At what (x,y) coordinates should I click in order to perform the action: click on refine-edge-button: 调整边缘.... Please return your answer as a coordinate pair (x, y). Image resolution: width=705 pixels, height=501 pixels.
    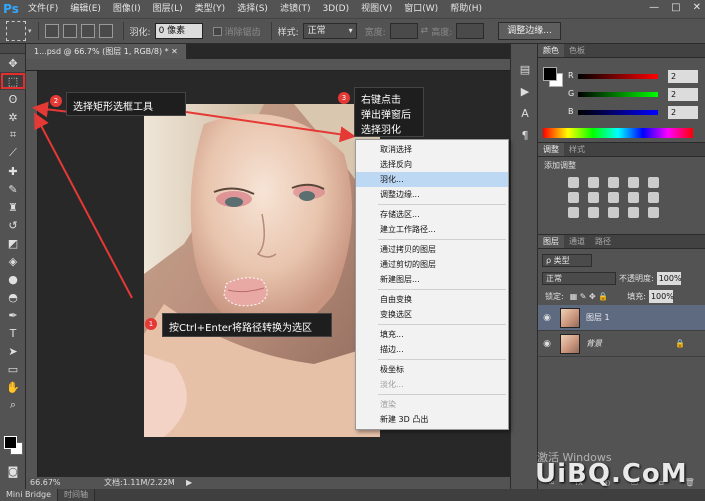
    Looking at the image, I should click on (529, 31).